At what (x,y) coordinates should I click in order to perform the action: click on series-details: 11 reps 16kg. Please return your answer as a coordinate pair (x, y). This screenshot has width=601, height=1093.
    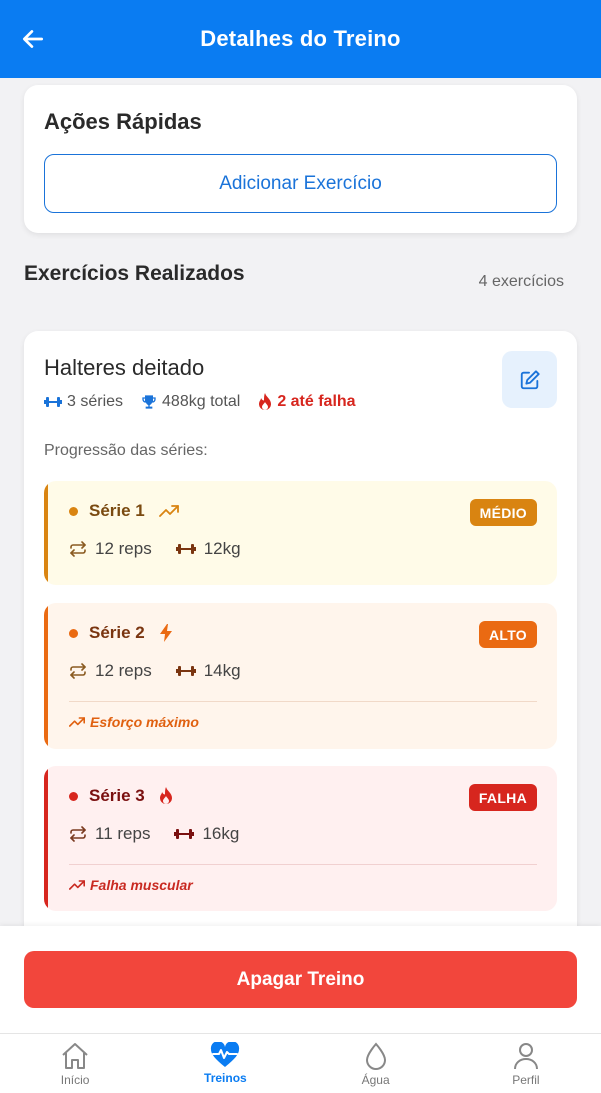
    Looking at the image, I should click on (166, 834).